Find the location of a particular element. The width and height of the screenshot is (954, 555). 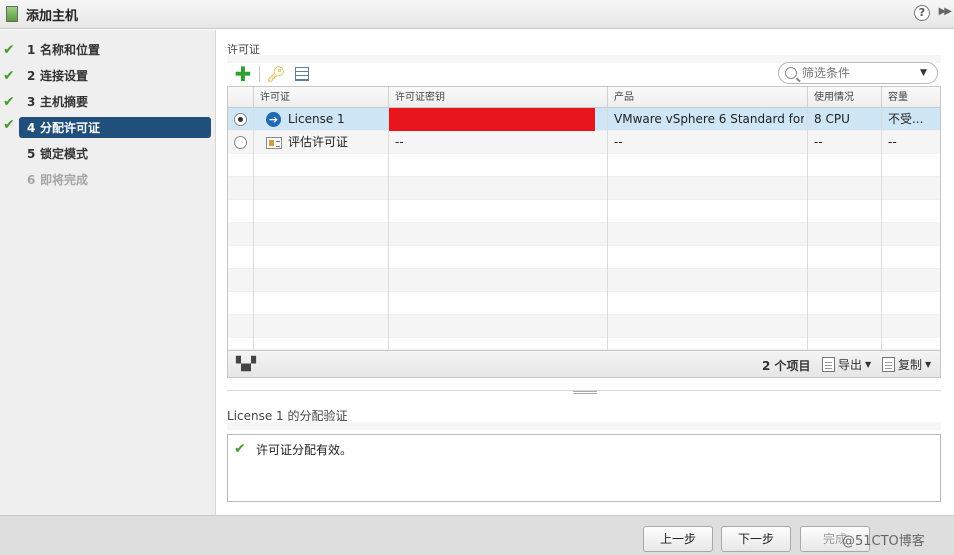

usage-value: 8 CPU is located at coordinates (832, 119).